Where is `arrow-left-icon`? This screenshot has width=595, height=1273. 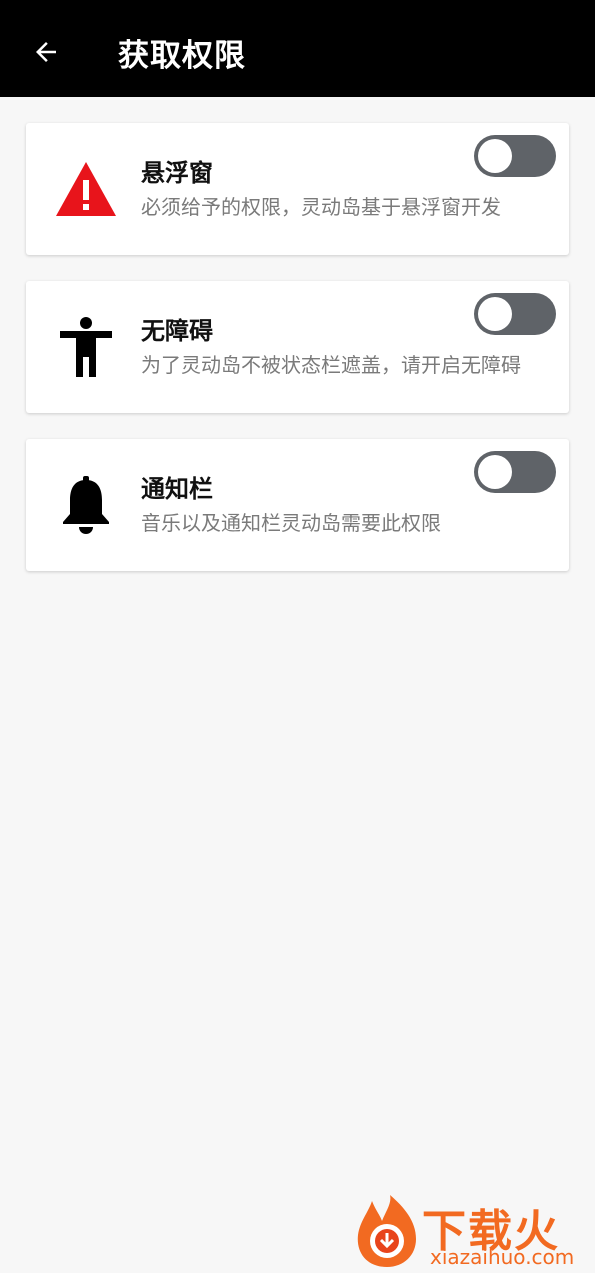 arrow-left-icon is located at coordinates (46, 52).